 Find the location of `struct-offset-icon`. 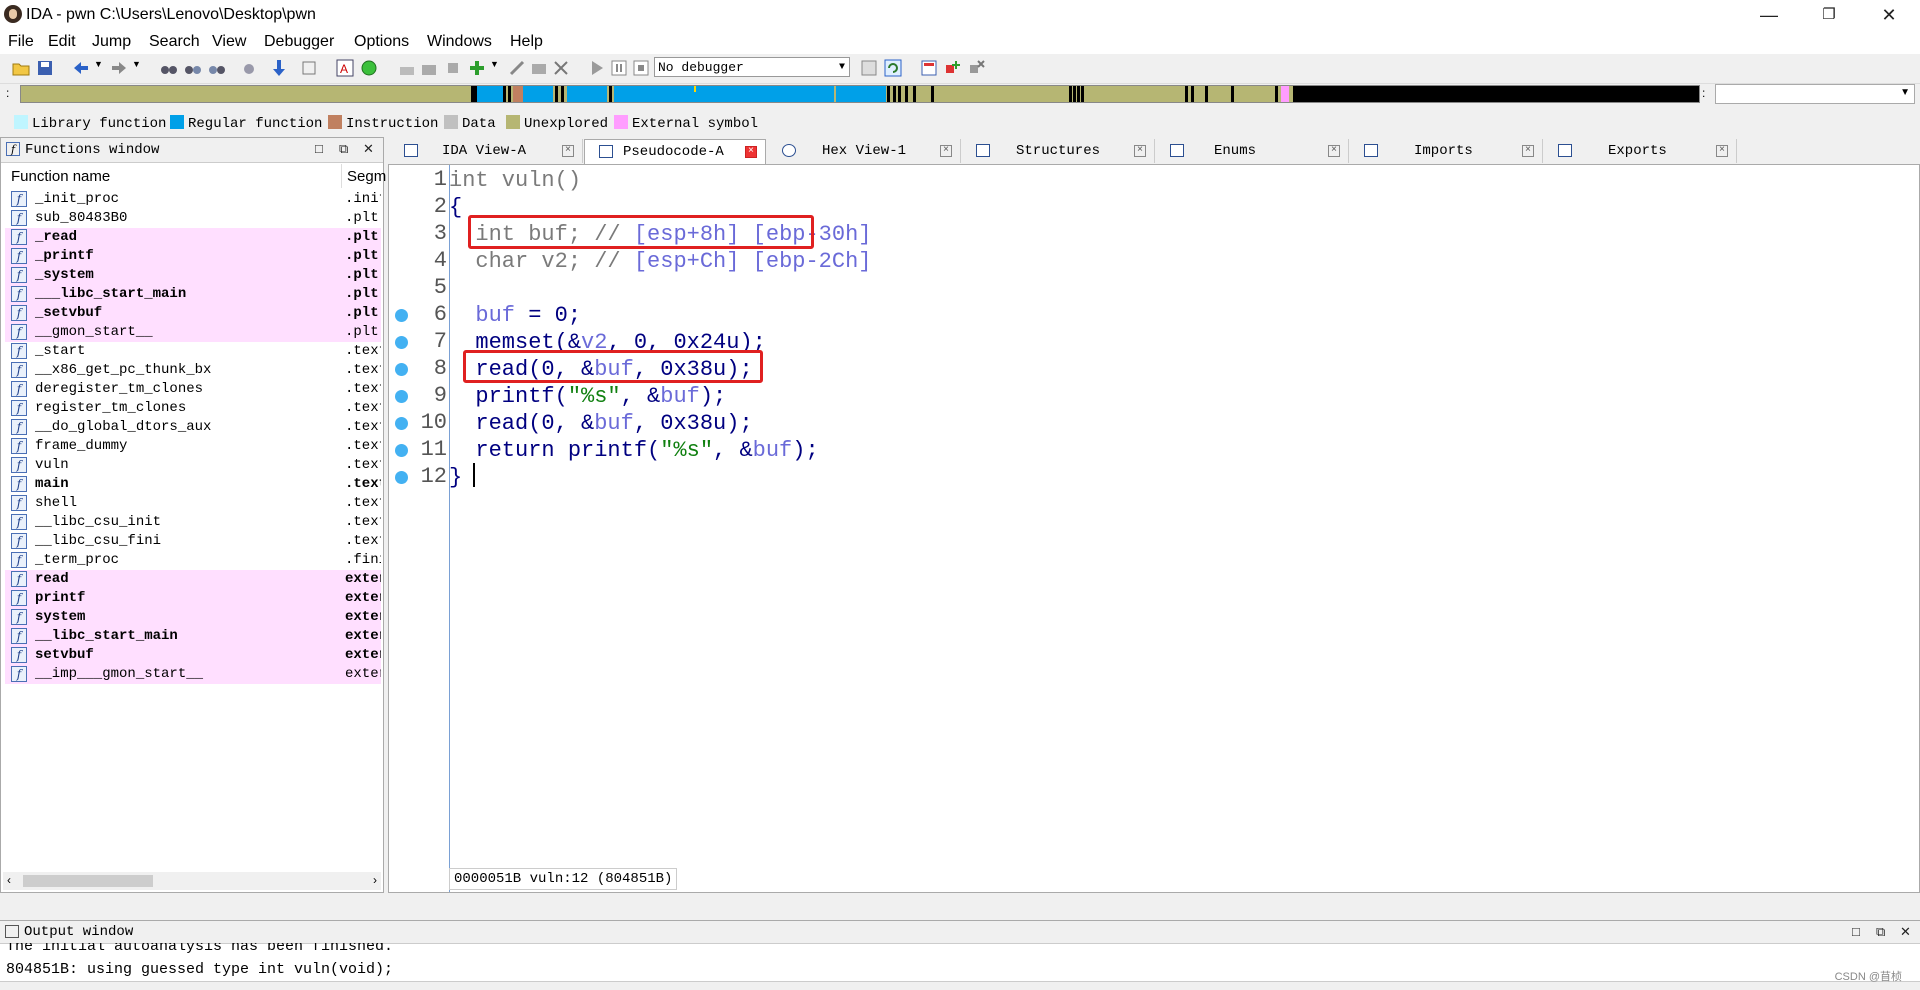

struct-offset-icon is located at coordinates (309, 68).